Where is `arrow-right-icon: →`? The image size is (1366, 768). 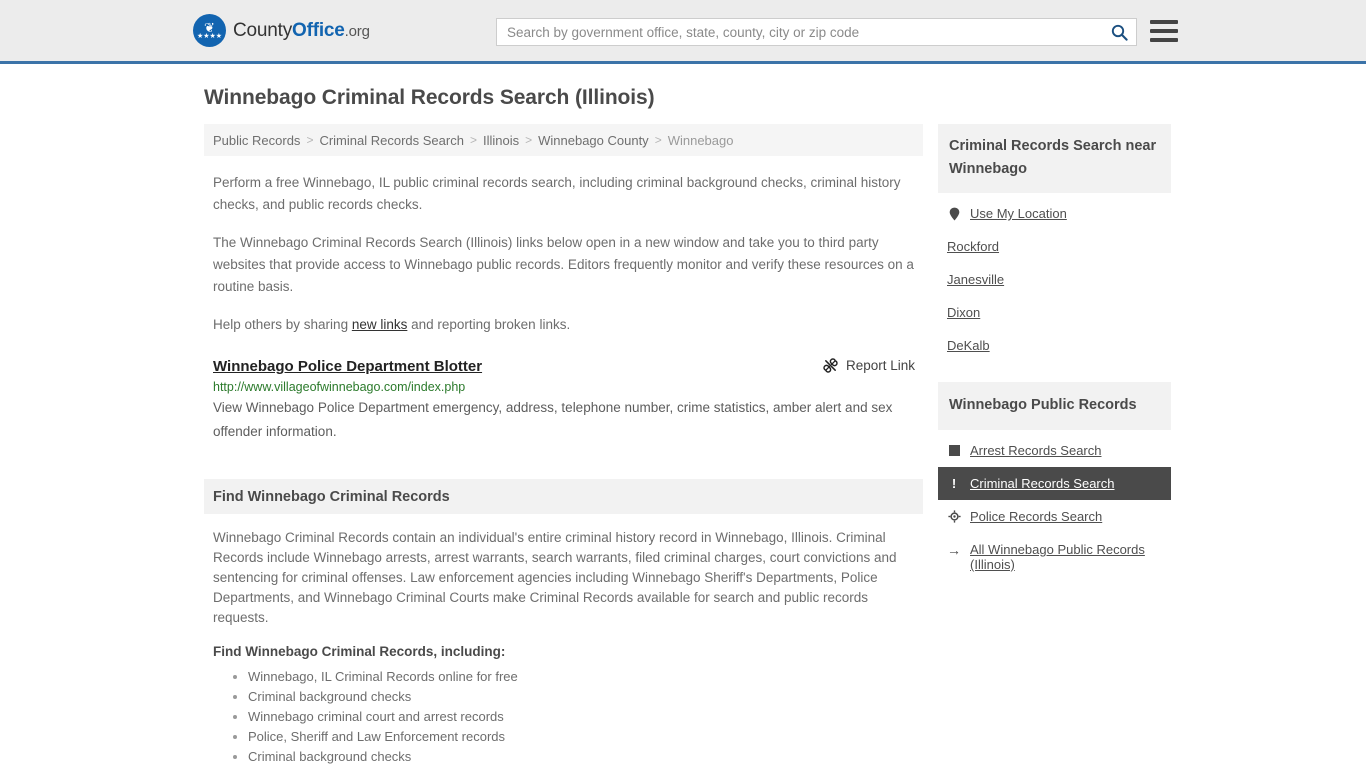
arrow-right-icon: → is located at coordinates (954, 549).